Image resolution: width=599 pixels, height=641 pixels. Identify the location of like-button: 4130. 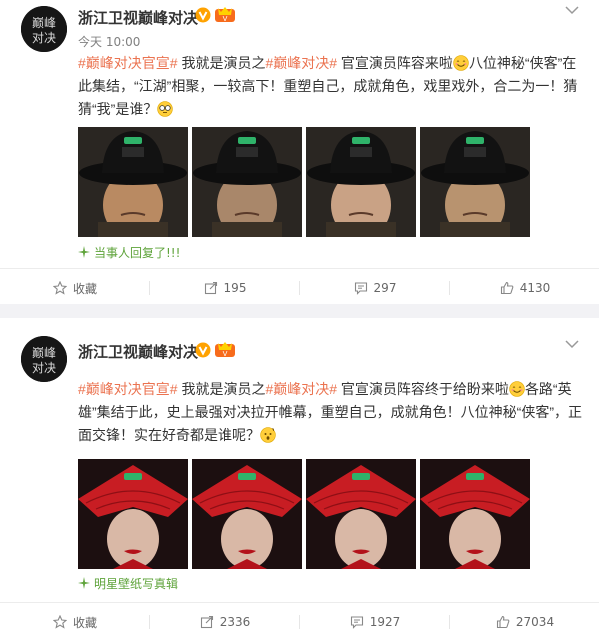
(524, 288).